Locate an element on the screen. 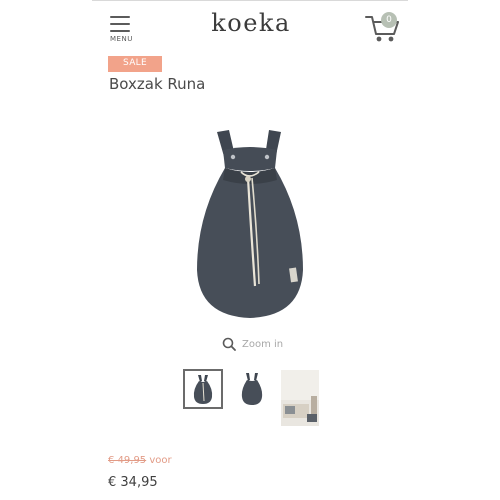 Image resolution: width=500 pixels, height=500 pixels. zoom-in-button: Zoom in is located at coordinates (252, 344).